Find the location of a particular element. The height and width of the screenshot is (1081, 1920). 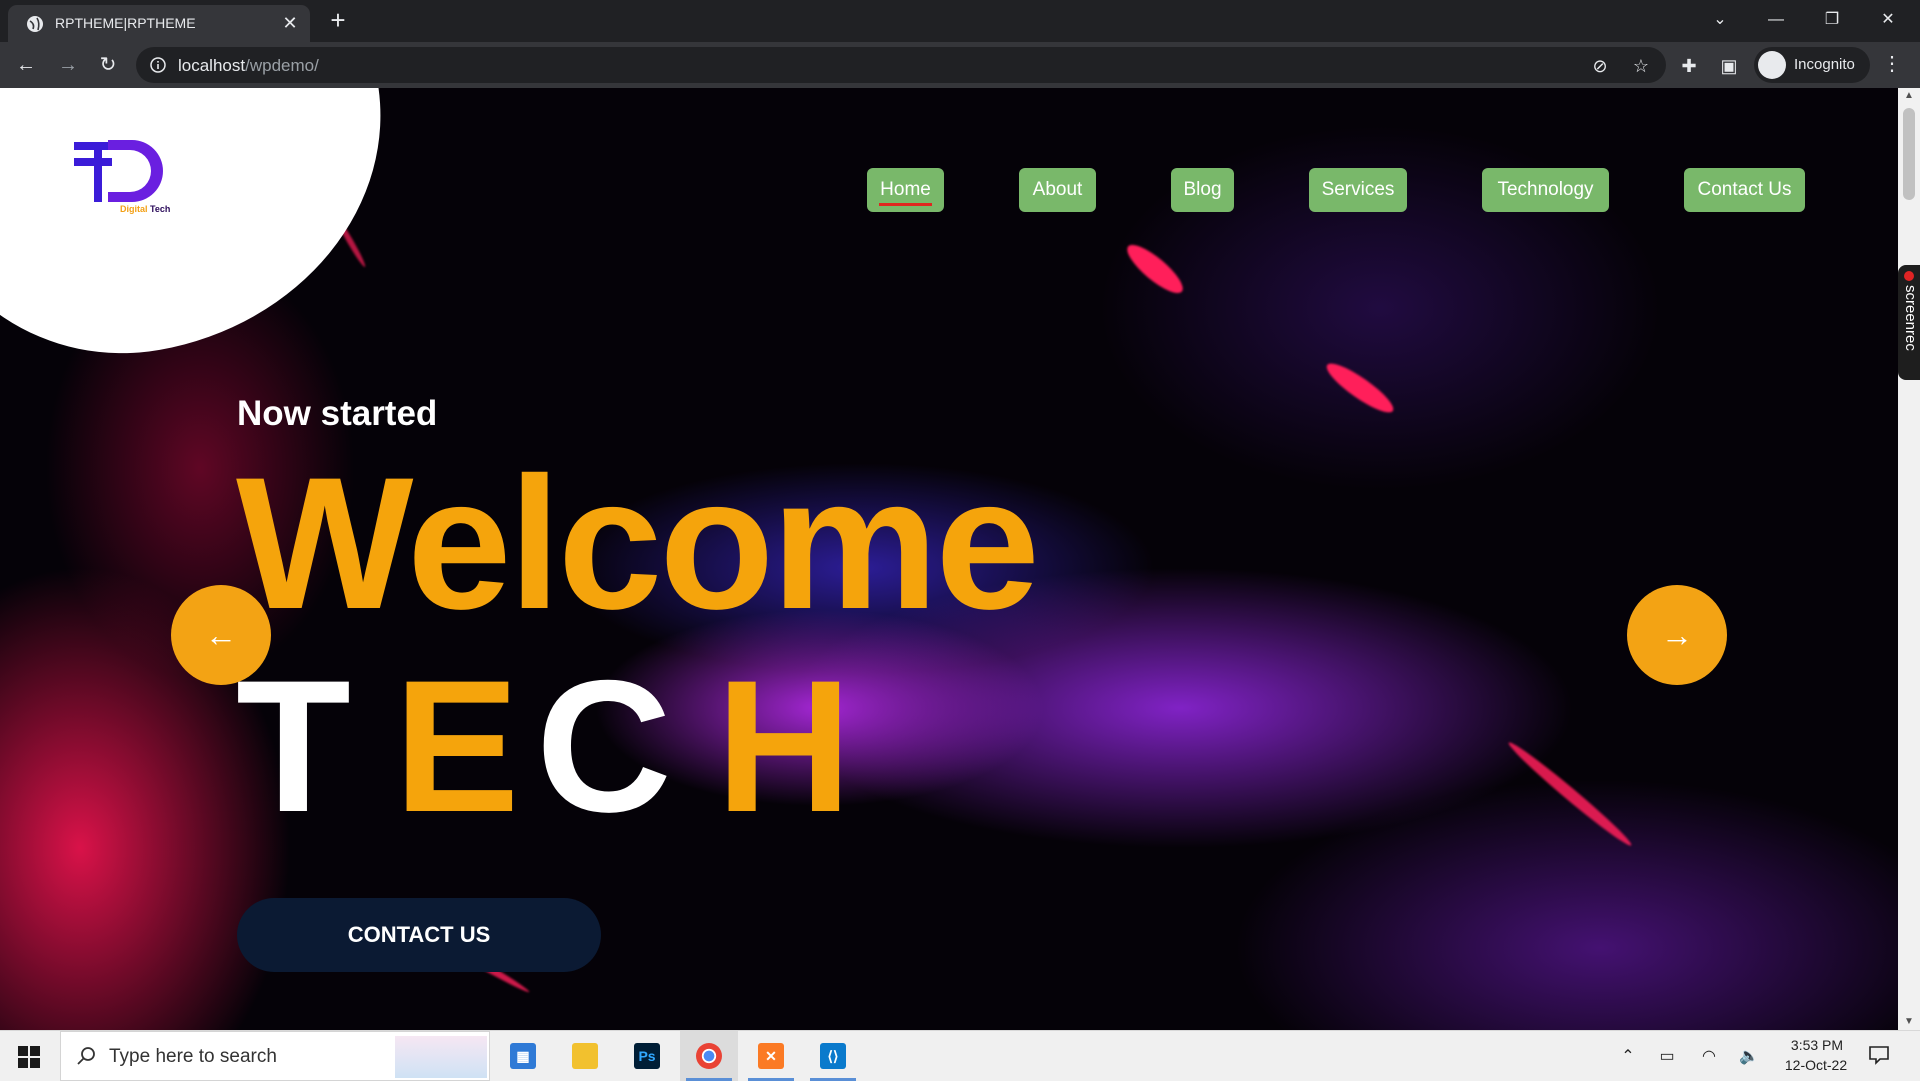

chrome-icon is located at coordinates (709, 1056).